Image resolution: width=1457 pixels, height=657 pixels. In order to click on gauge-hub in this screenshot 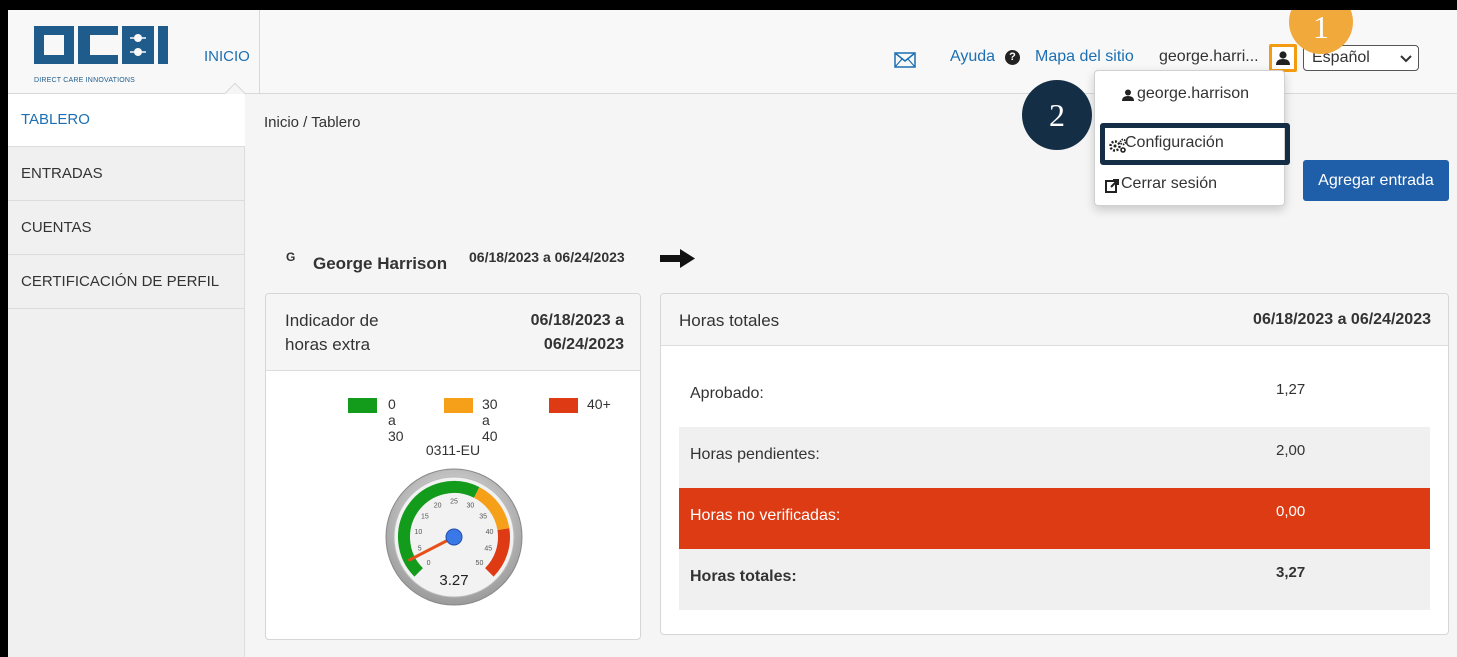, I will do `click(454, 537)`.